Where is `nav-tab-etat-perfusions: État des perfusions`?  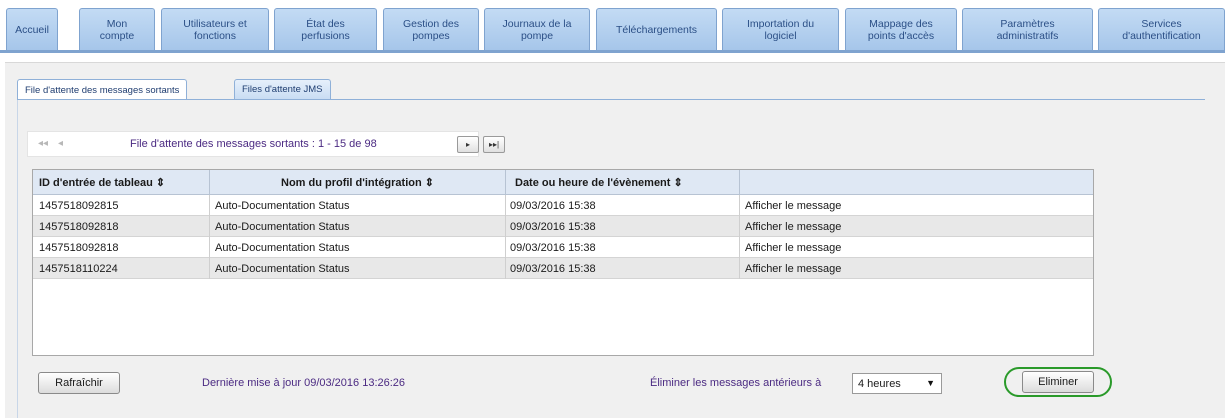
nav-tab-etat-perfusions: État des perfusions is located at coordinates (325, 29).